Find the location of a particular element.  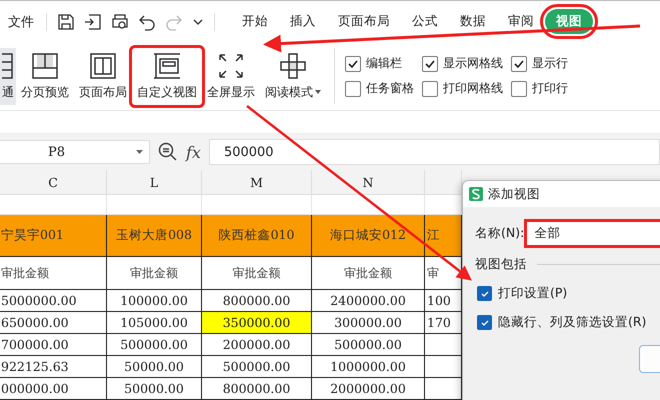

ribbon-tab: 审阅 is located at coordinates (521, 21).